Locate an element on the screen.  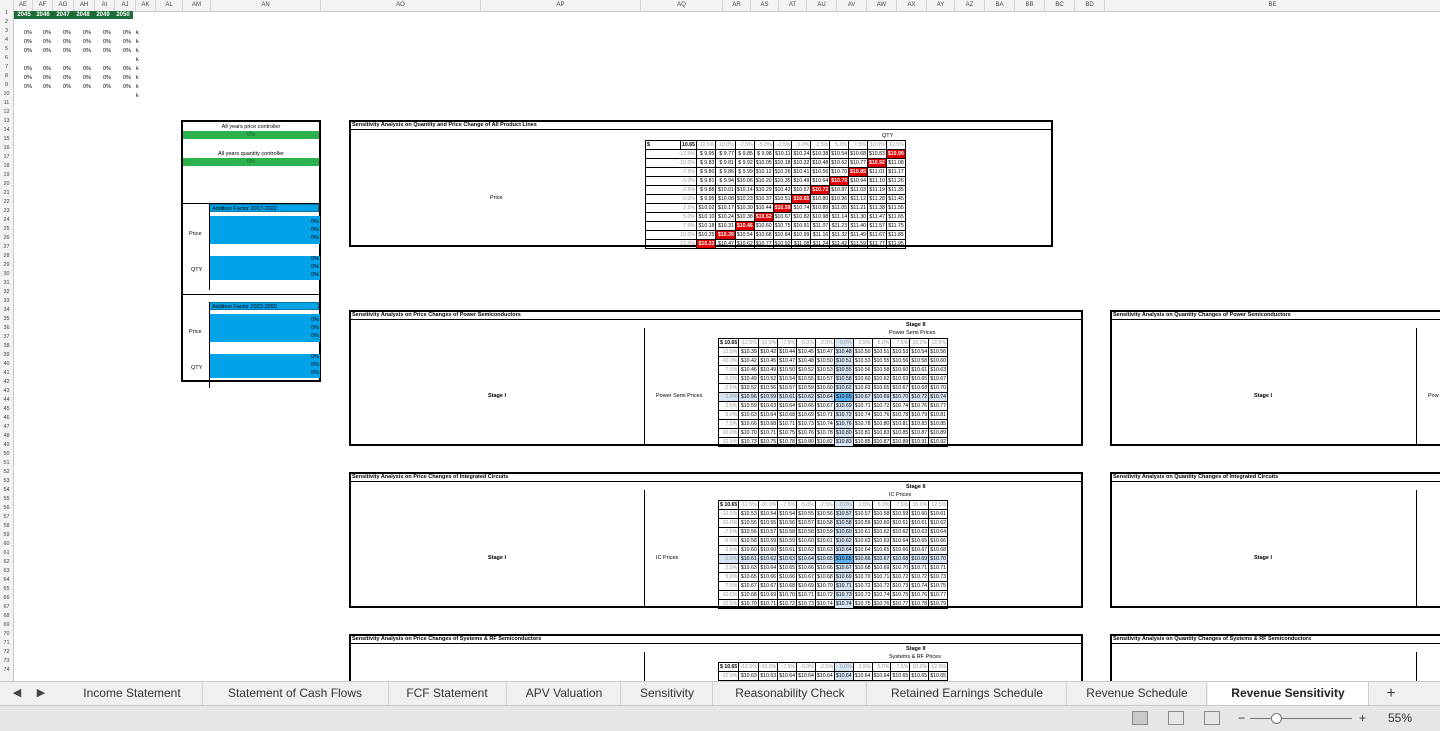
grid-cell: $10.60 is located at coordinates (919, 514).